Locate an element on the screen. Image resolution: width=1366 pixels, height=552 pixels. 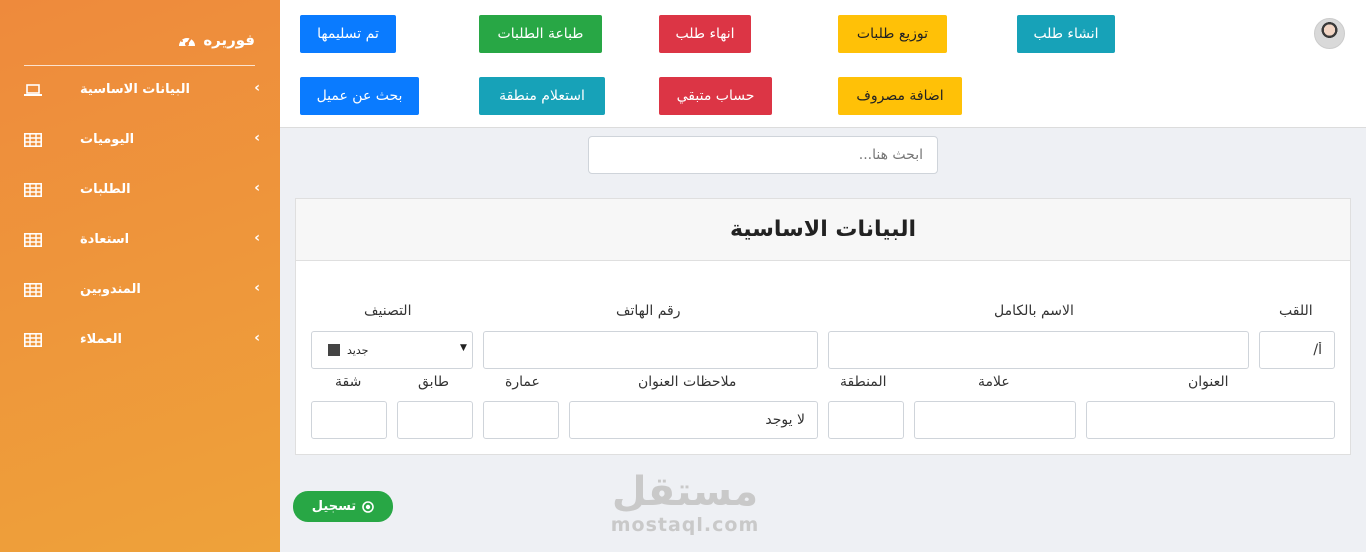
dot-circle-icon is located at coordinates (368, 506).